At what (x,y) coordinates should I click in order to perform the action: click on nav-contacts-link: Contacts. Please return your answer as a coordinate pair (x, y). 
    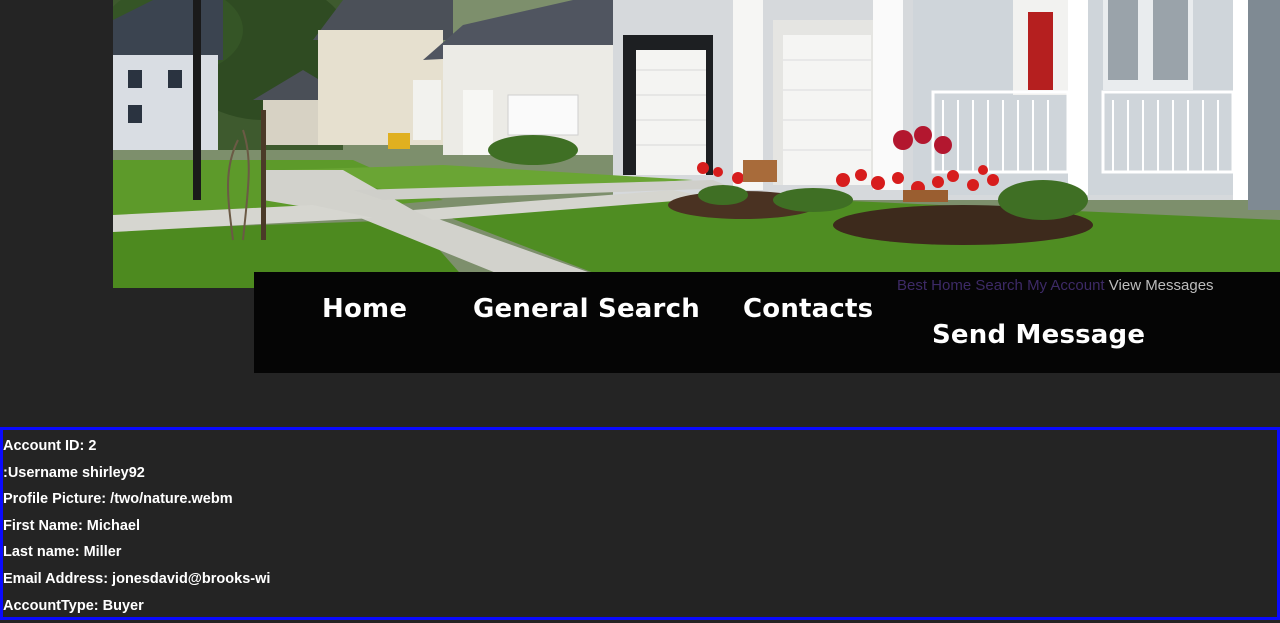
    Looking at the image, I should click on (808, 309).